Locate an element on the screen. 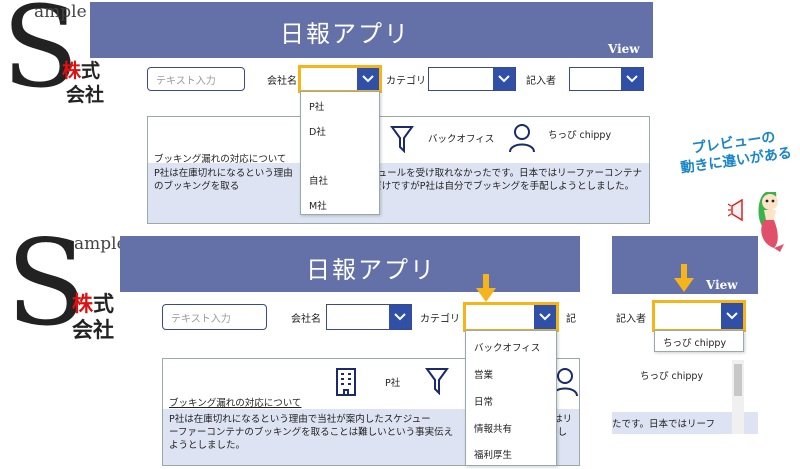 The image size is (800, 469). user-icon is located at coordinates (522, 138).